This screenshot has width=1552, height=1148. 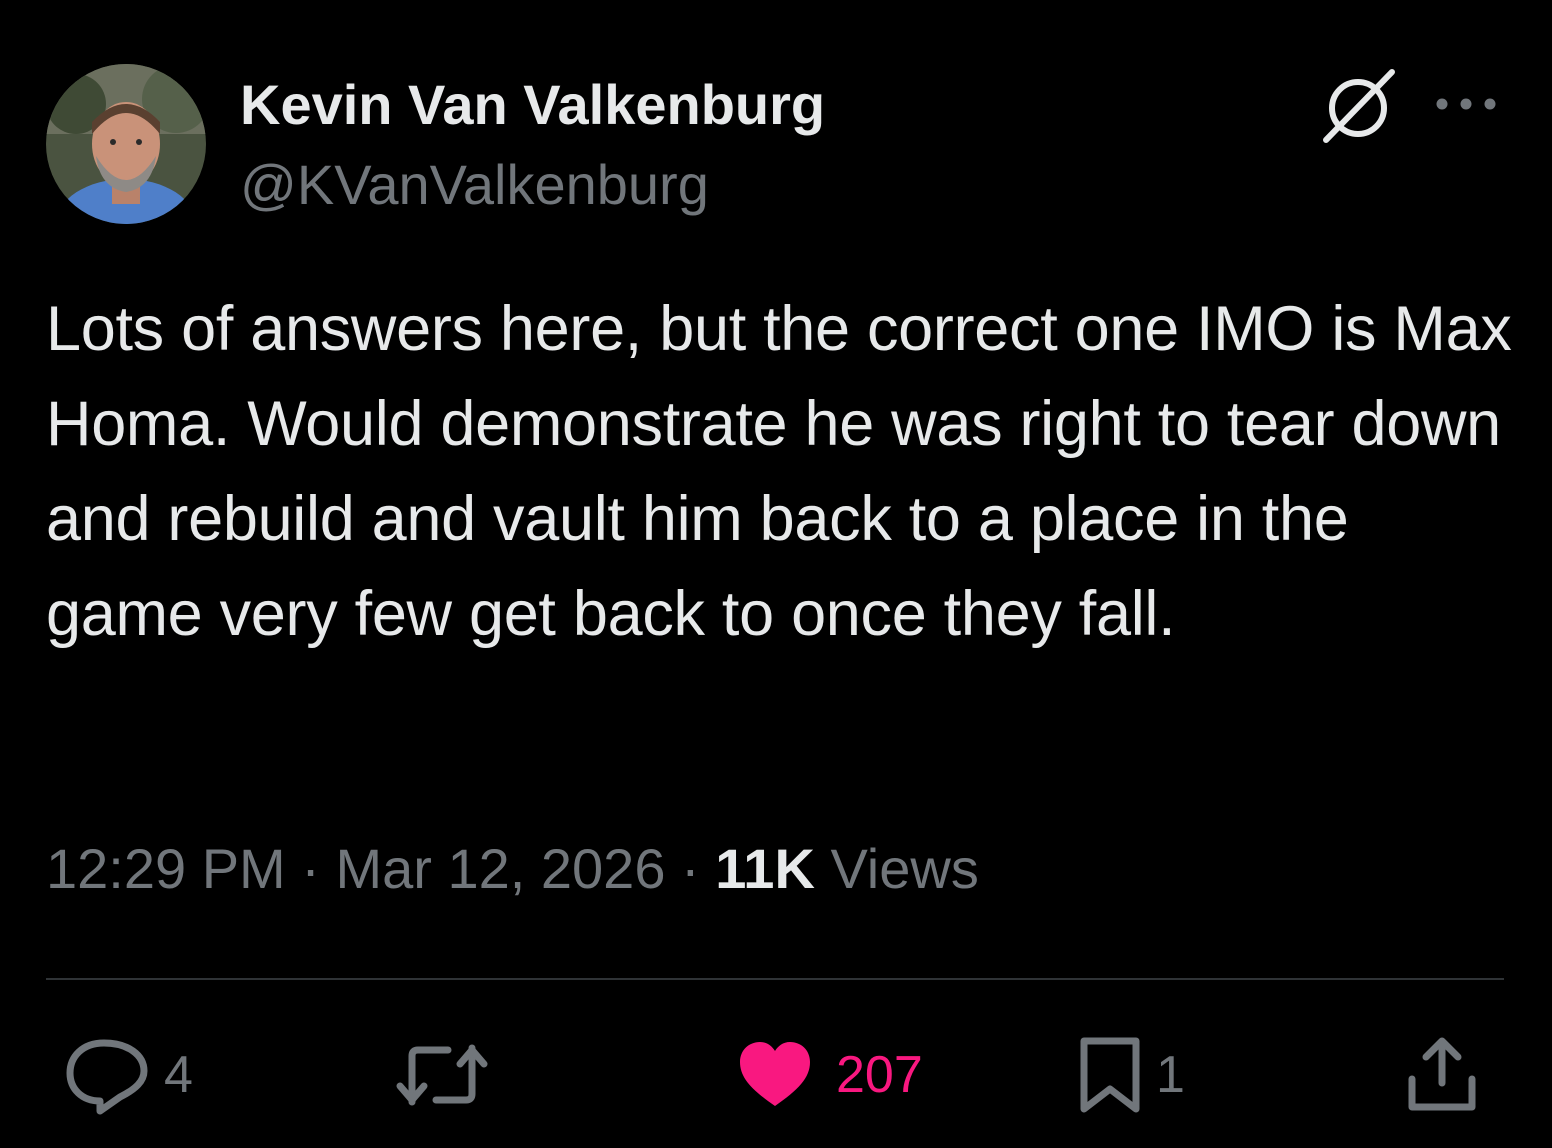 What do you see at coordinates (879, 1075) in the screenshot?
I see `like-count: 207` at bounding box center [879, 1075].